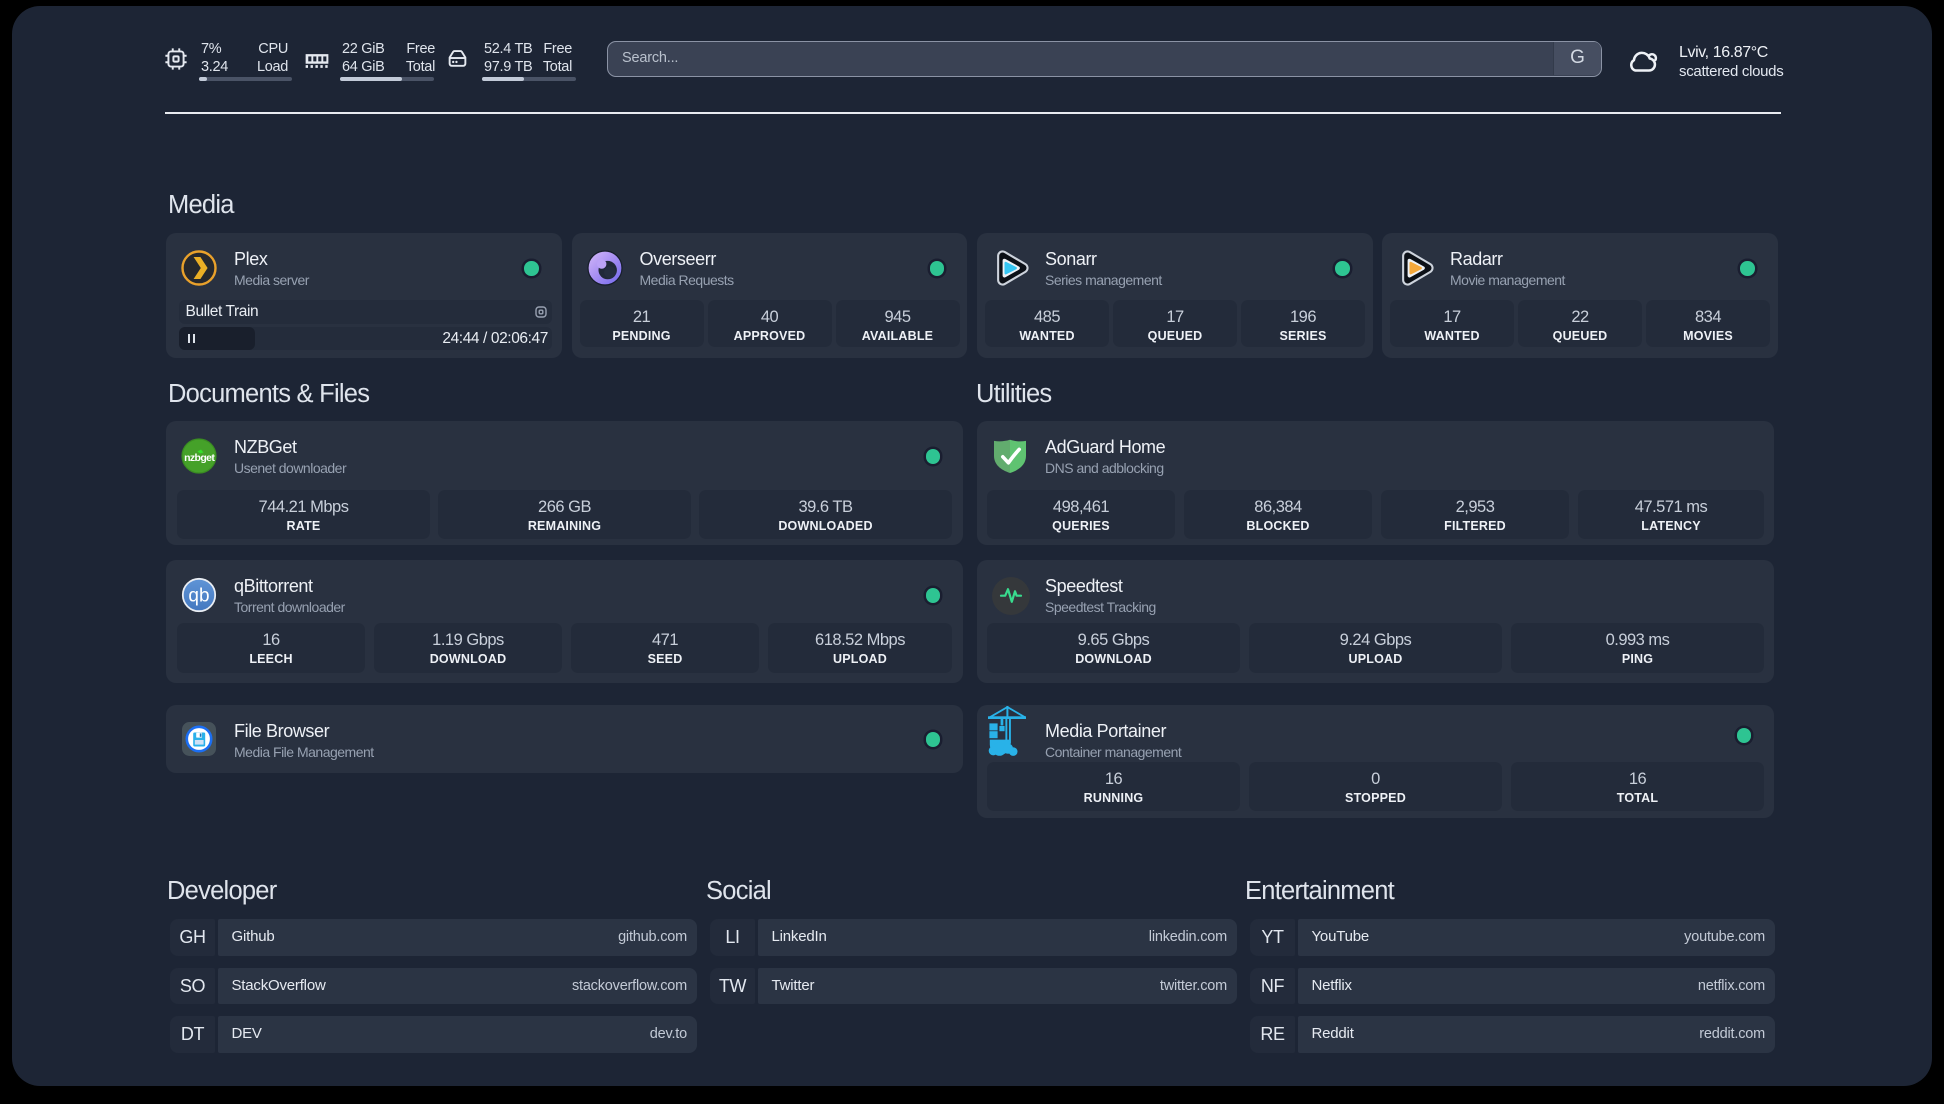 Image resolution: width=1944 pixels, height=1104 pixels. I want to click on svg-text: qb, so click(198, 596).